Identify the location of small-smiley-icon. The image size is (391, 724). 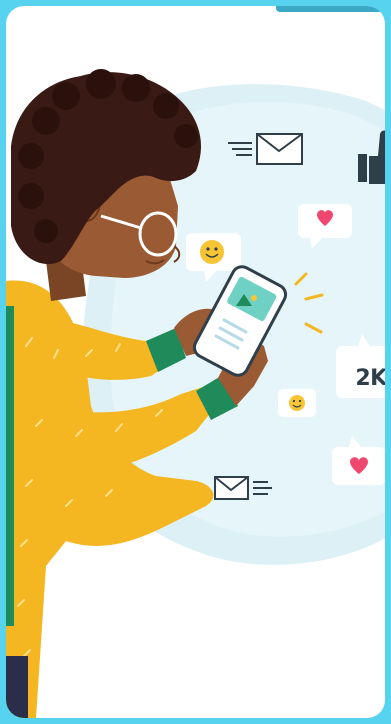
(297, 403).